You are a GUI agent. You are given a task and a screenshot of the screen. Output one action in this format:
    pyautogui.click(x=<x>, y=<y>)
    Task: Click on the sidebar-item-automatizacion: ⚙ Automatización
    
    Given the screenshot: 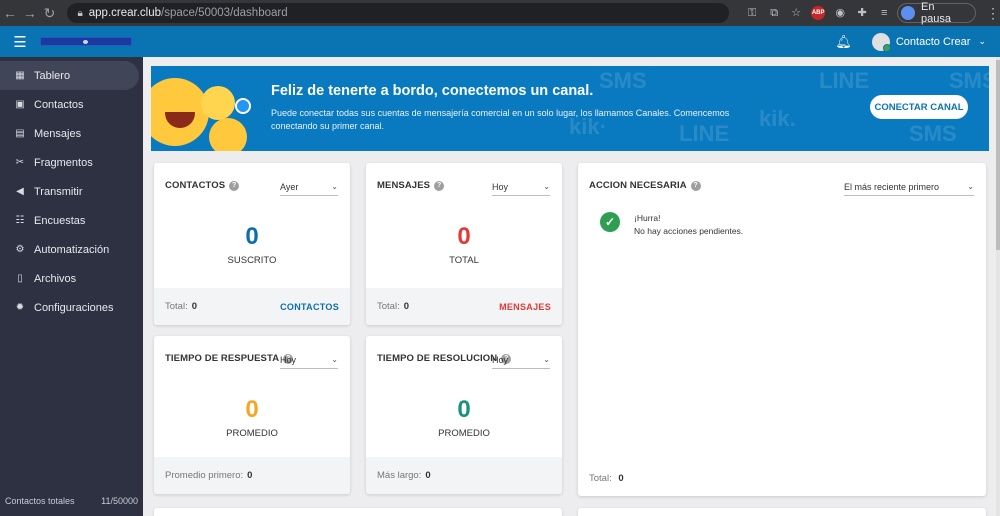 What is the action you would take?
    pyautogui.click(x=71, y=249)
    